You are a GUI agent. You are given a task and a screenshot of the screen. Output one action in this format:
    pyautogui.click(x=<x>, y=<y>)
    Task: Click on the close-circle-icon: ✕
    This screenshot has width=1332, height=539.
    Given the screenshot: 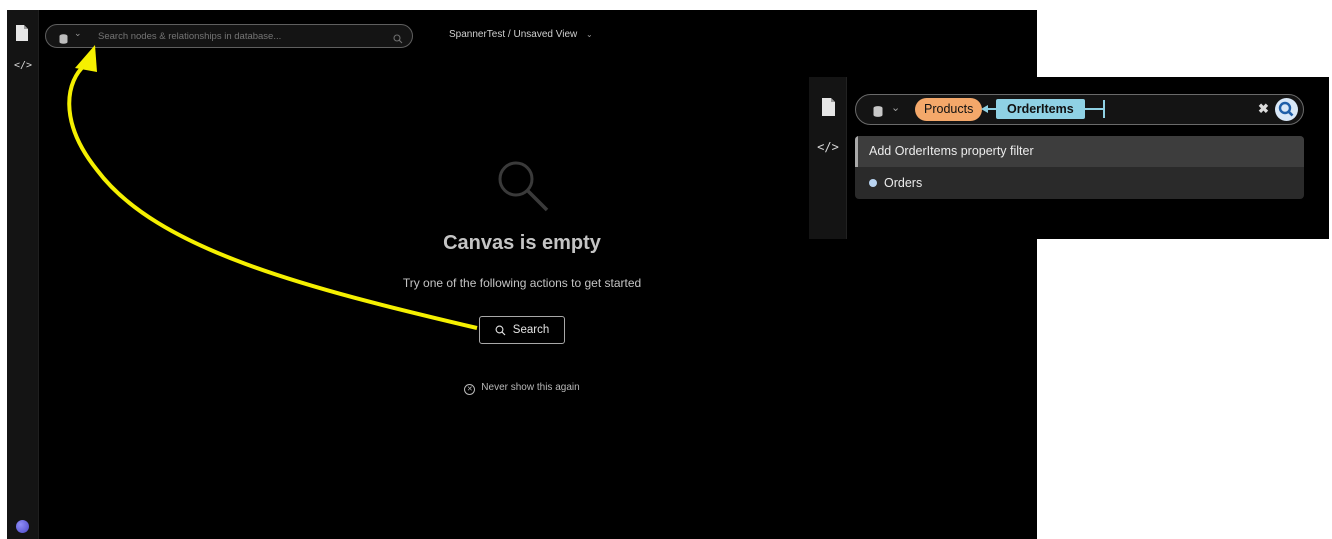 What is the action you would take?
    pyautogui.click(x=470, y=389)
    